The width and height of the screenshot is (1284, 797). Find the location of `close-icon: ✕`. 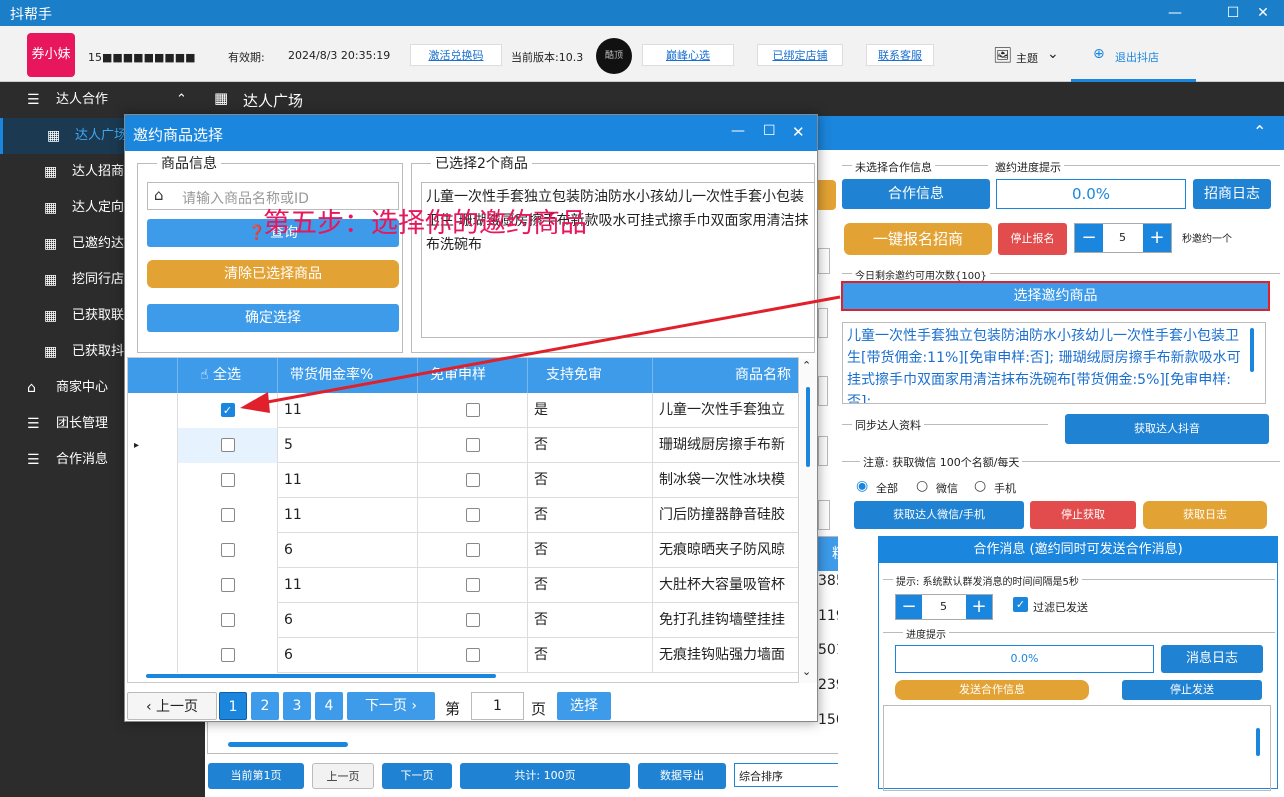

close-icon: ✕ is located at coordinates (798, 132).